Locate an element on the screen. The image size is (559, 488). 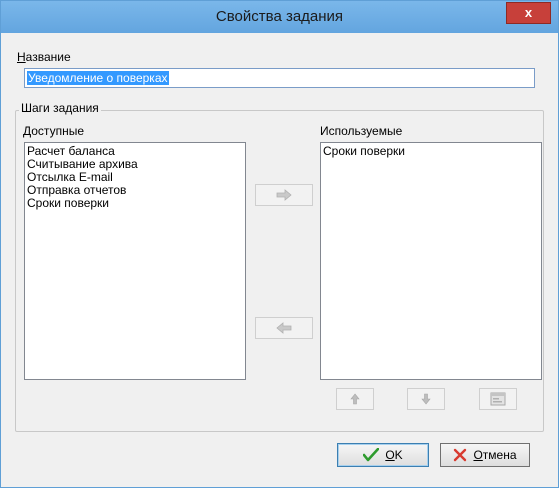
move-up-button is located at coordinates (355, 399).